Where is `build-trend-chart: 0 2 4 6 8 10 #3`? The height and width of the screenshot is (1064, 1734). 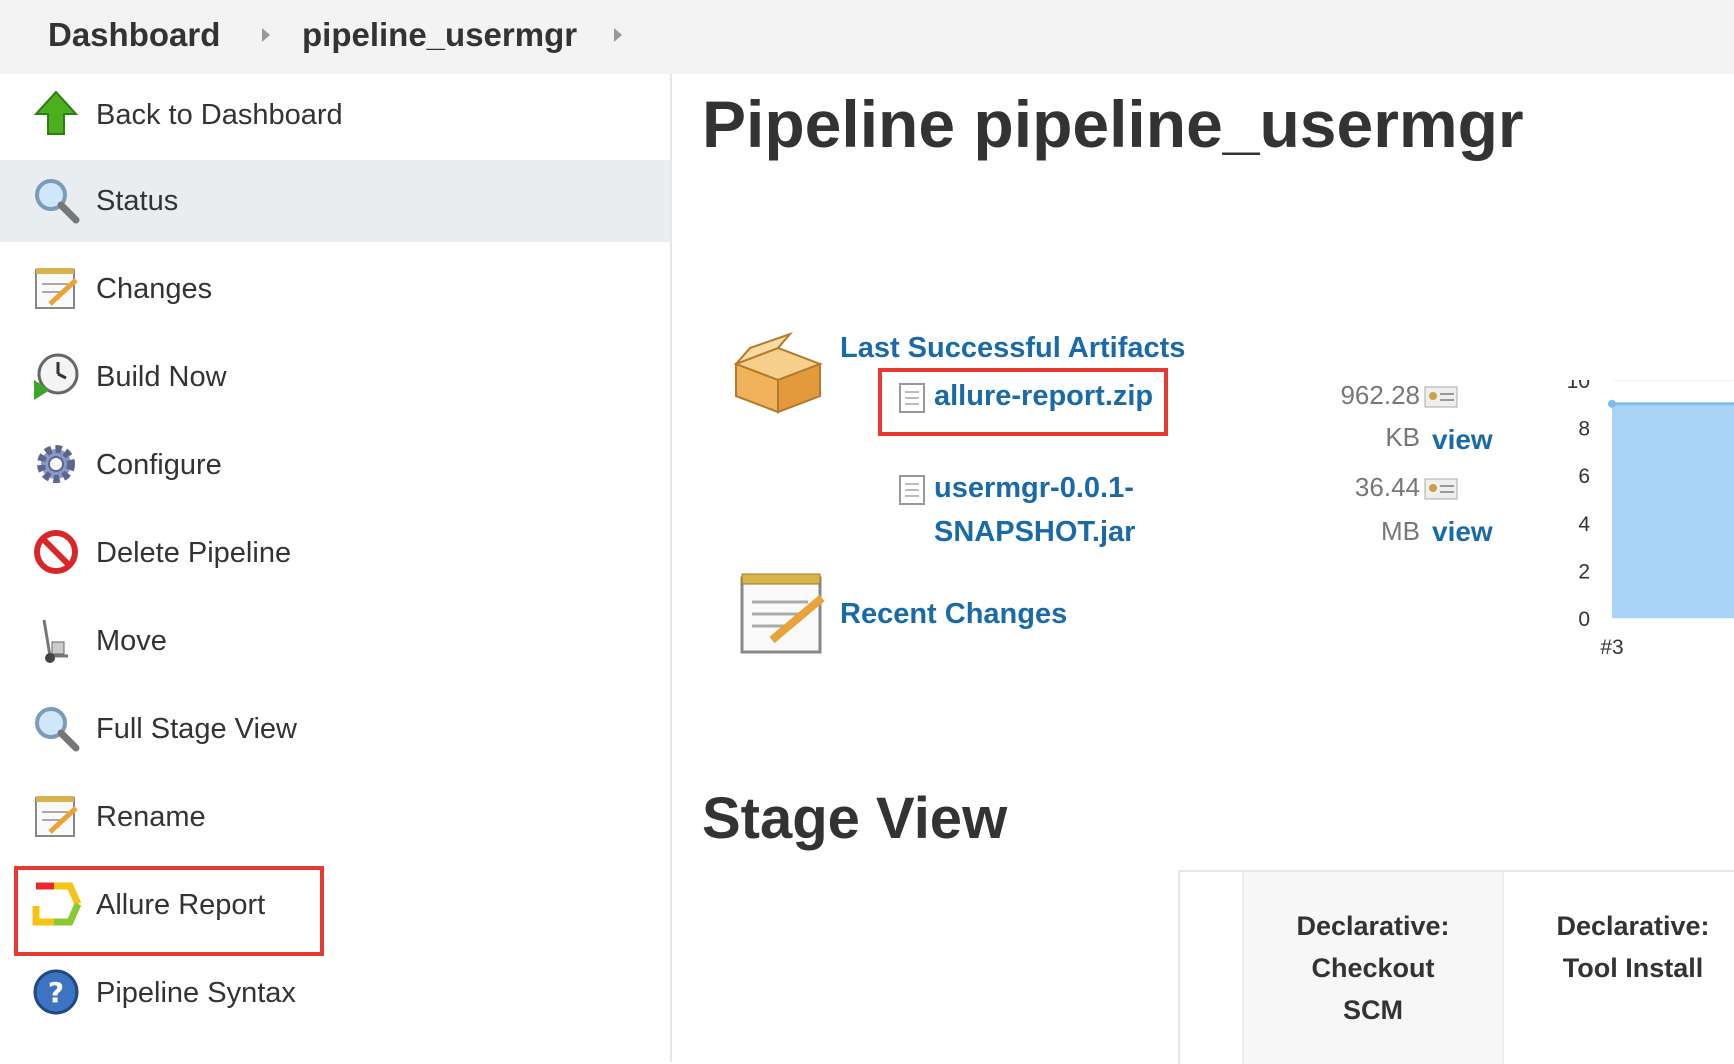
build-trend-chart: 0 2 4 6 8 10 #3 is located at coordinates (1650, 519).